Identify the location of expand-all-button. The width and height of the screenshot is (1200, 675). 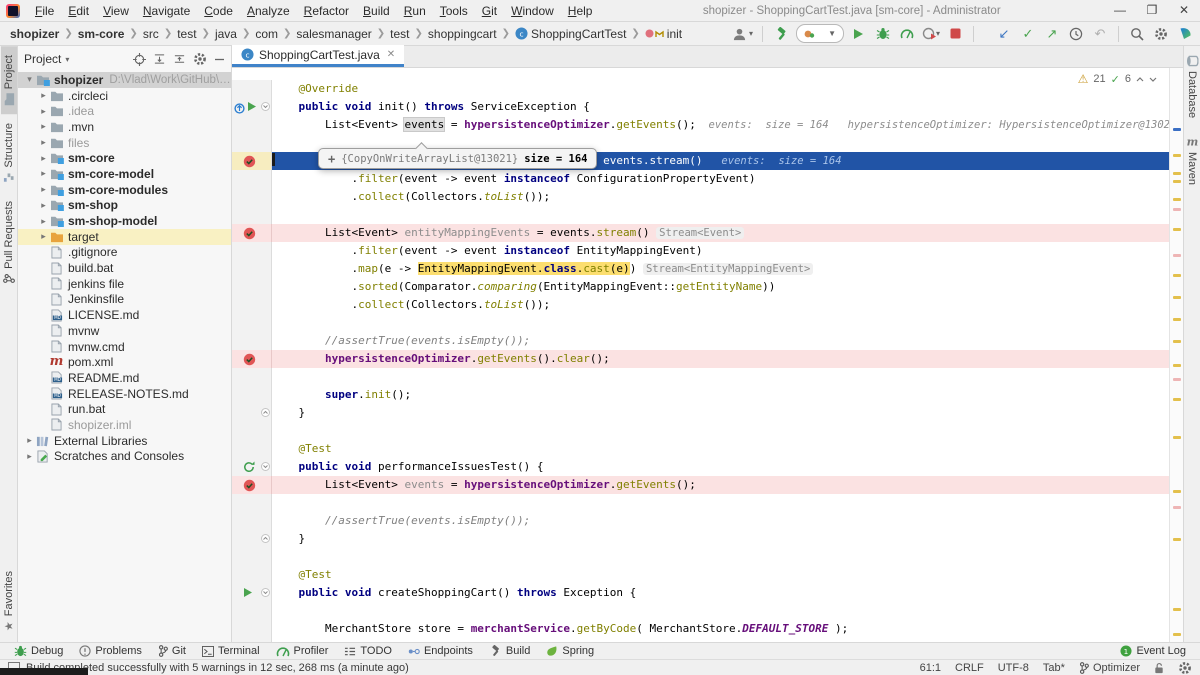
(159, 59).